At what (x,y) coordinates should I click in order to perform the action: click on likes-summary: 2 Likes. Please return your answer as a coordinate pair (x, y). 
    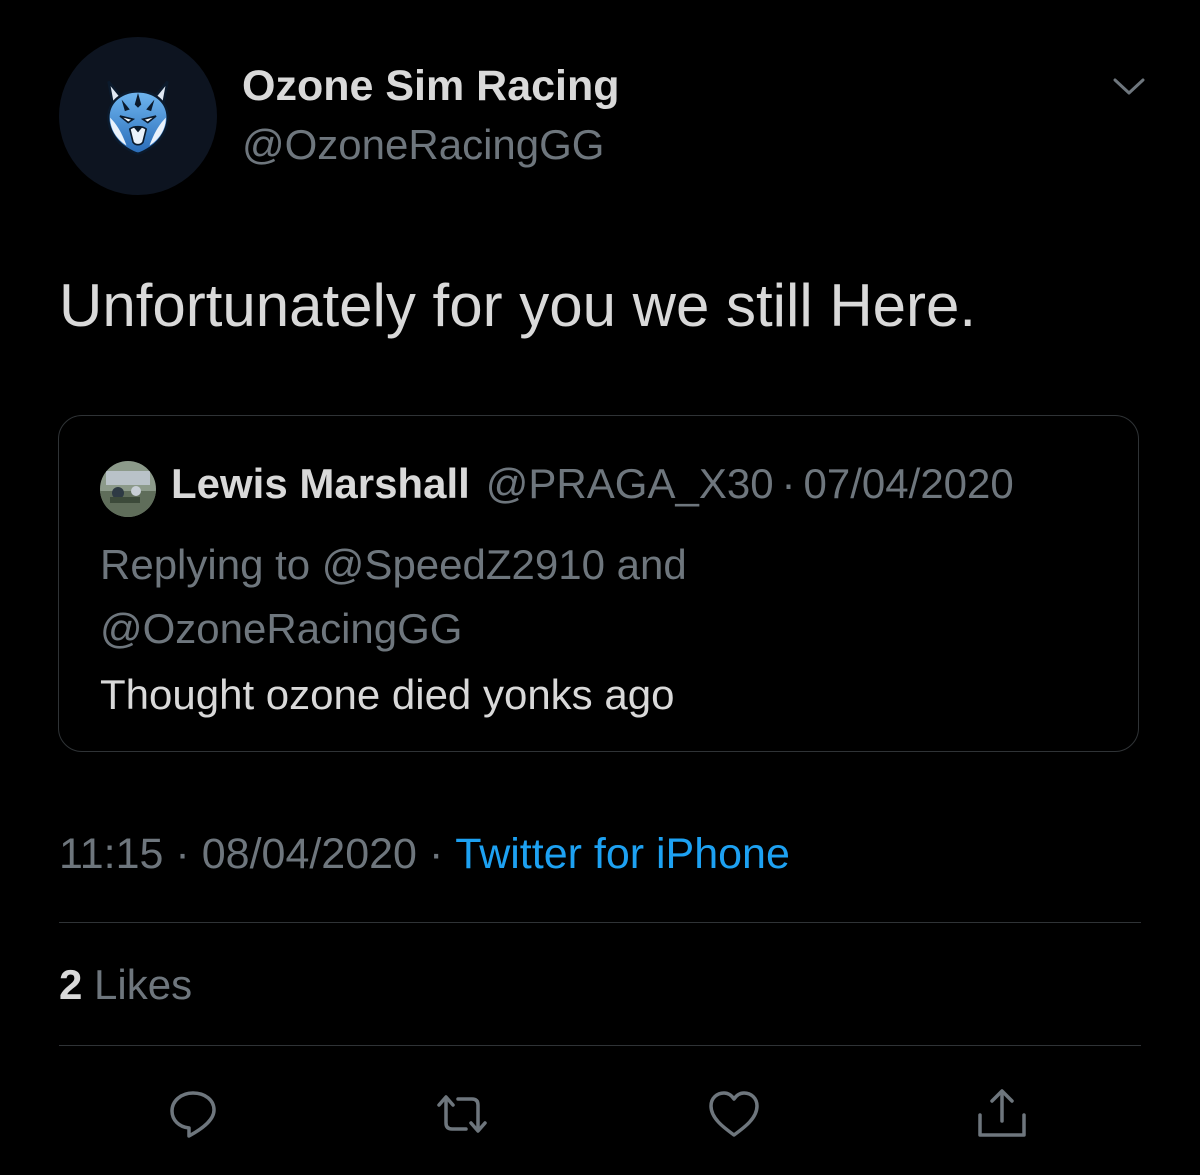
    Looking at the image, I should click on (125, 985).